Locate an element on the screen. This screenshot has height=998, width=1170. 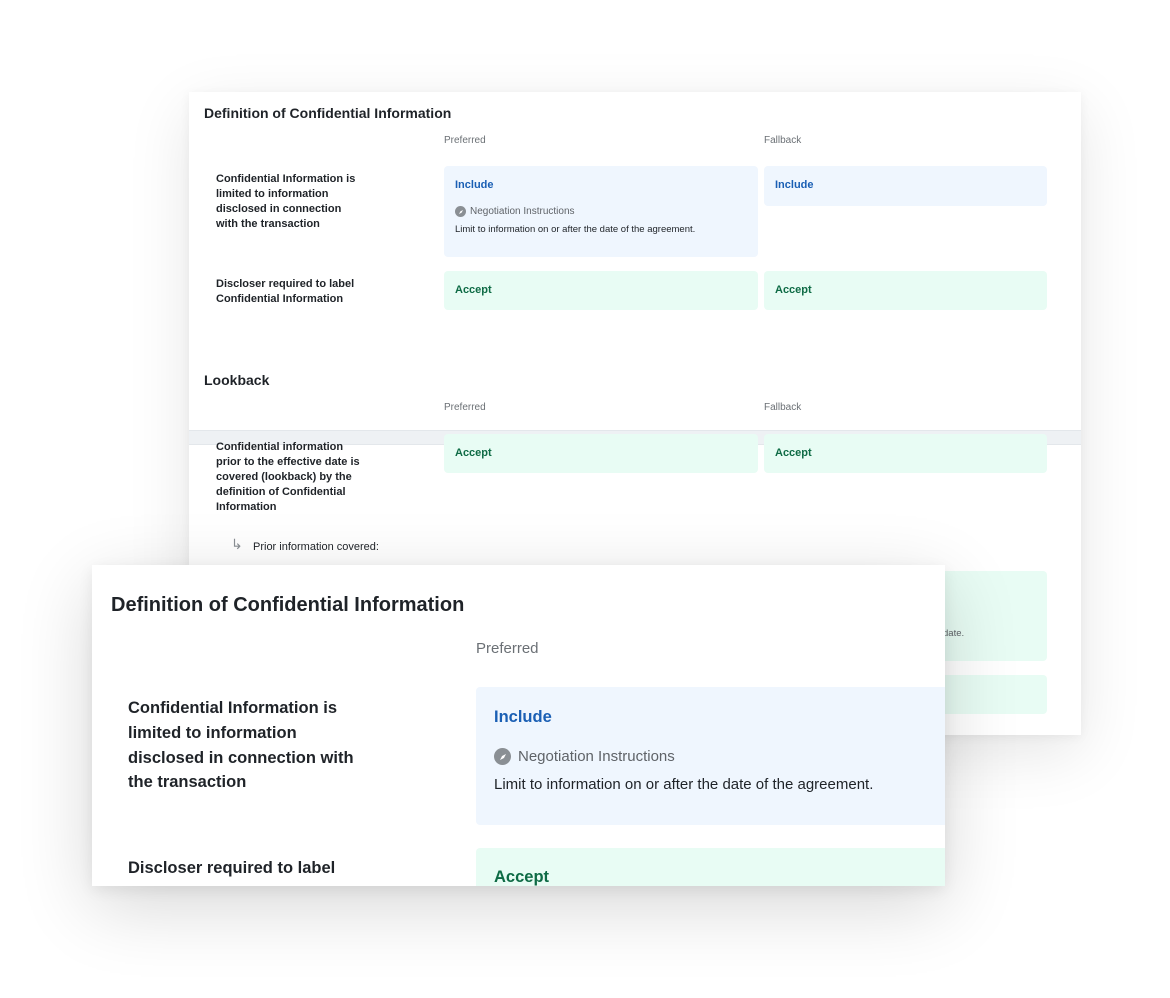
fallback-note-fragment: date. is located at coordinates (954, 633).